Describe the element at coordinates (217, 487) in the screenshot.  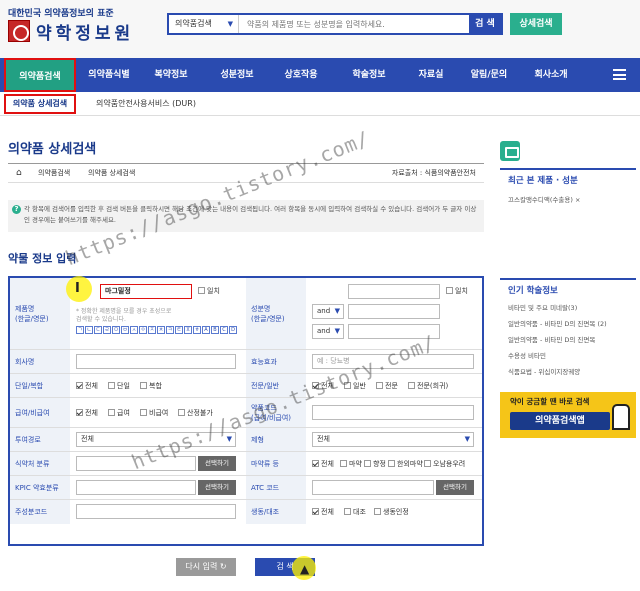
I see `kpic-select-button: 선택하기` at that location.